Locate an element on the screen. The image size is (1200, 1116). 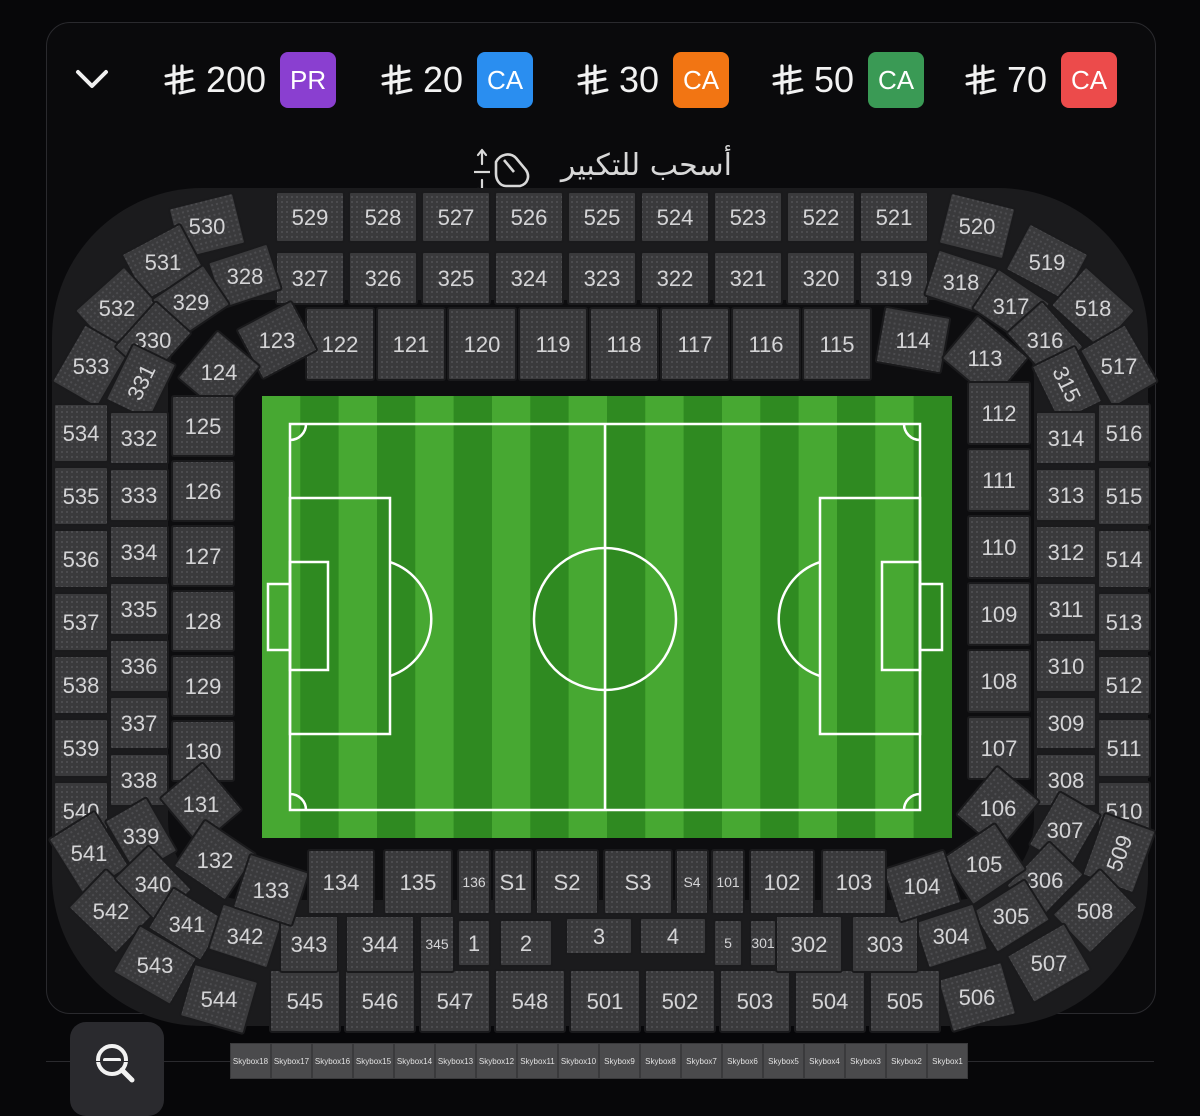
section-114: 114 is located at coordinates (913, 340).